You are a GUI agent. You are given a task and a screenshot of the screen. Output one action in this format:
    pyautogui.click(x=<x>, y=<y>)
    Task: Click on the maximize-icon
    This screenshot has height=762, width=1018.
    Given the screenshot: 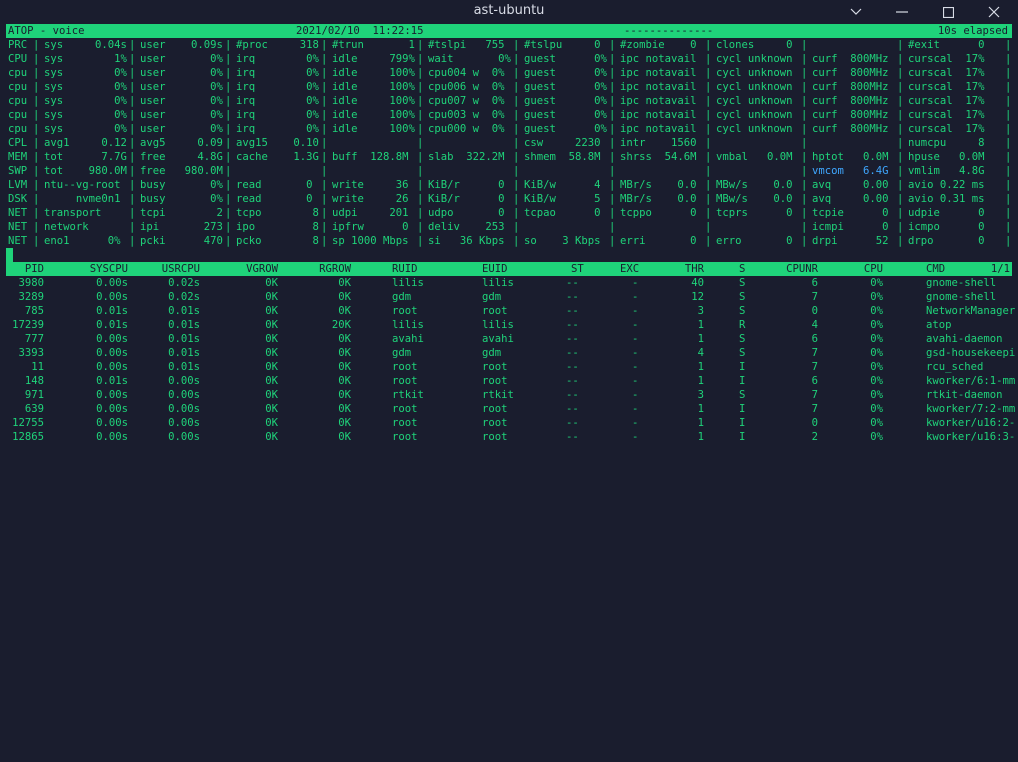 What is the action you would take?
    pyautogui.click(x=948, y=12)
    